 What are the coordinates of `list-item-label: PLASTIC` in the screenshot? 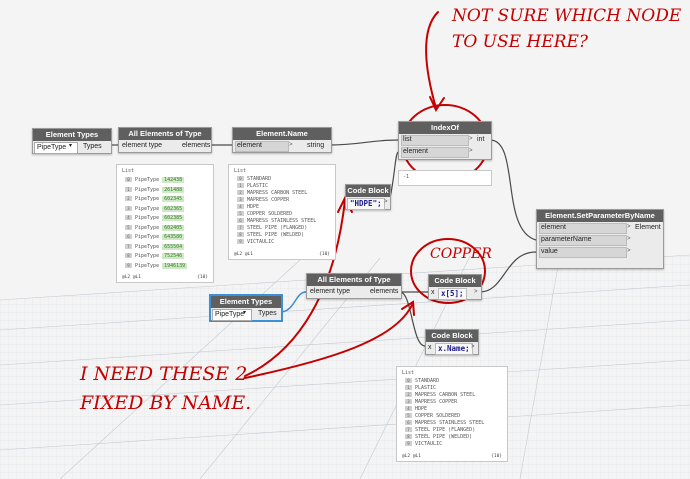 It's located at (426, 388).